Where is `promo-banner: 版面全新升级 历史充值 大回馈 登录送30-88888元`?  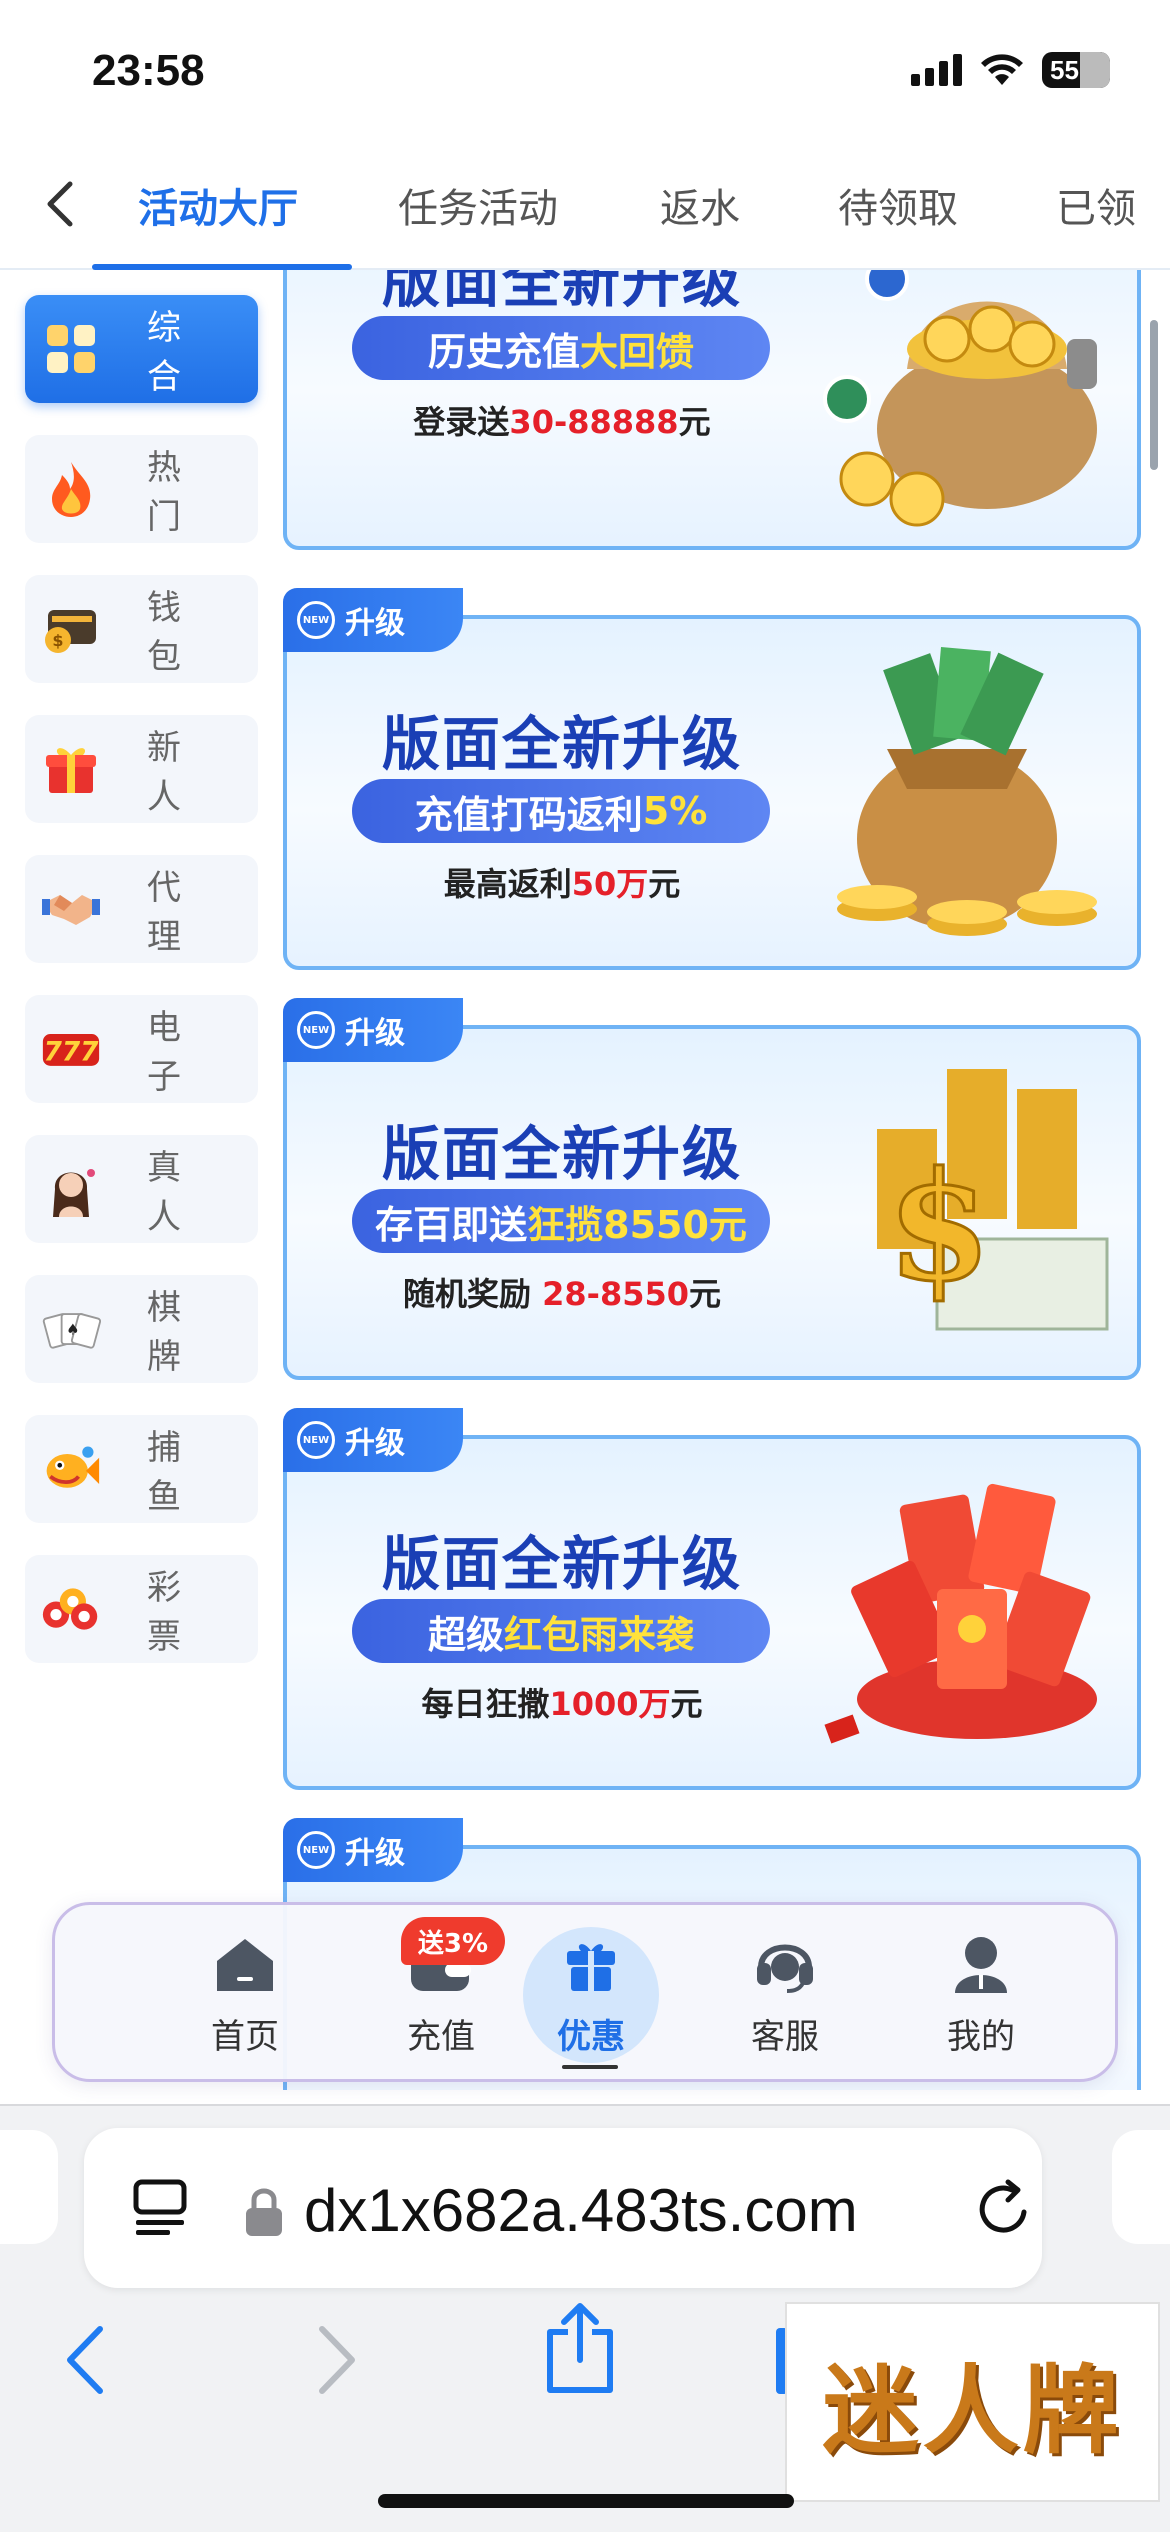 promo-banner: 版面全新升级 历史充值 大回馈 登录送30-88888元 is located at coordinates (712, 410).